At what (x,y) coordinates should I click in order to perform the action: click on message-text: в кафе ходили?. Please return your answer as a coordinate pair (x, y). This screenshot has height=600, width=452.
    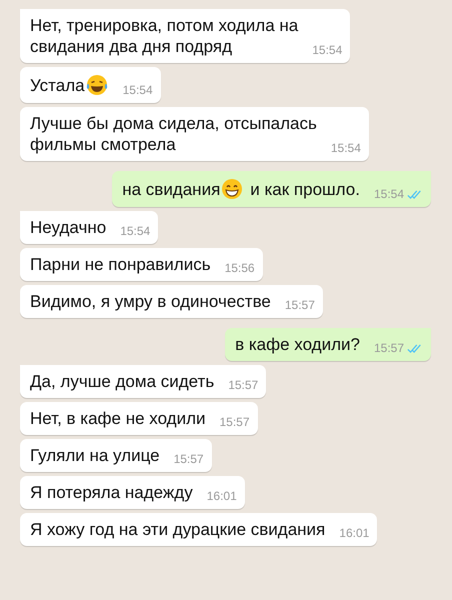
    Looking at the image, I should click on (297, 344).